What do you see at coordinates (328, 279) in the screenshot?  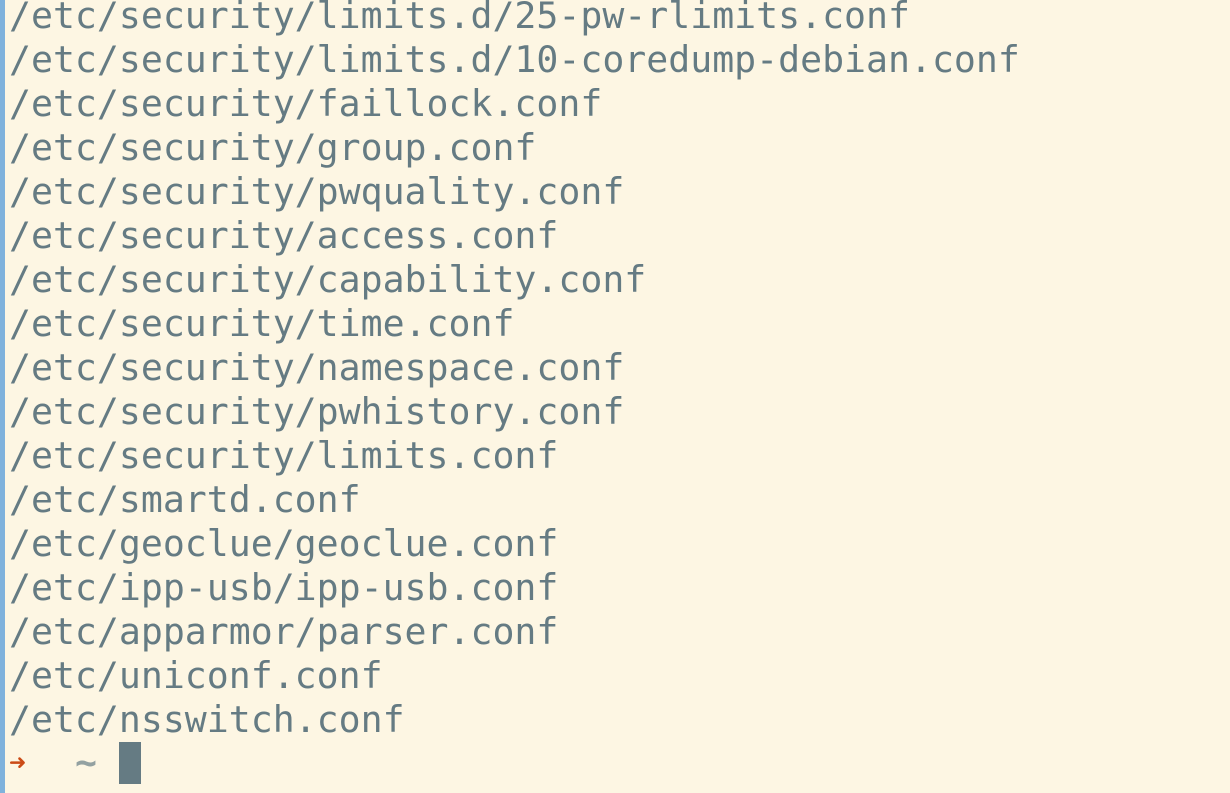 I see `output-line: /etc/security/capability.conf` at bounding box center [328, 279].